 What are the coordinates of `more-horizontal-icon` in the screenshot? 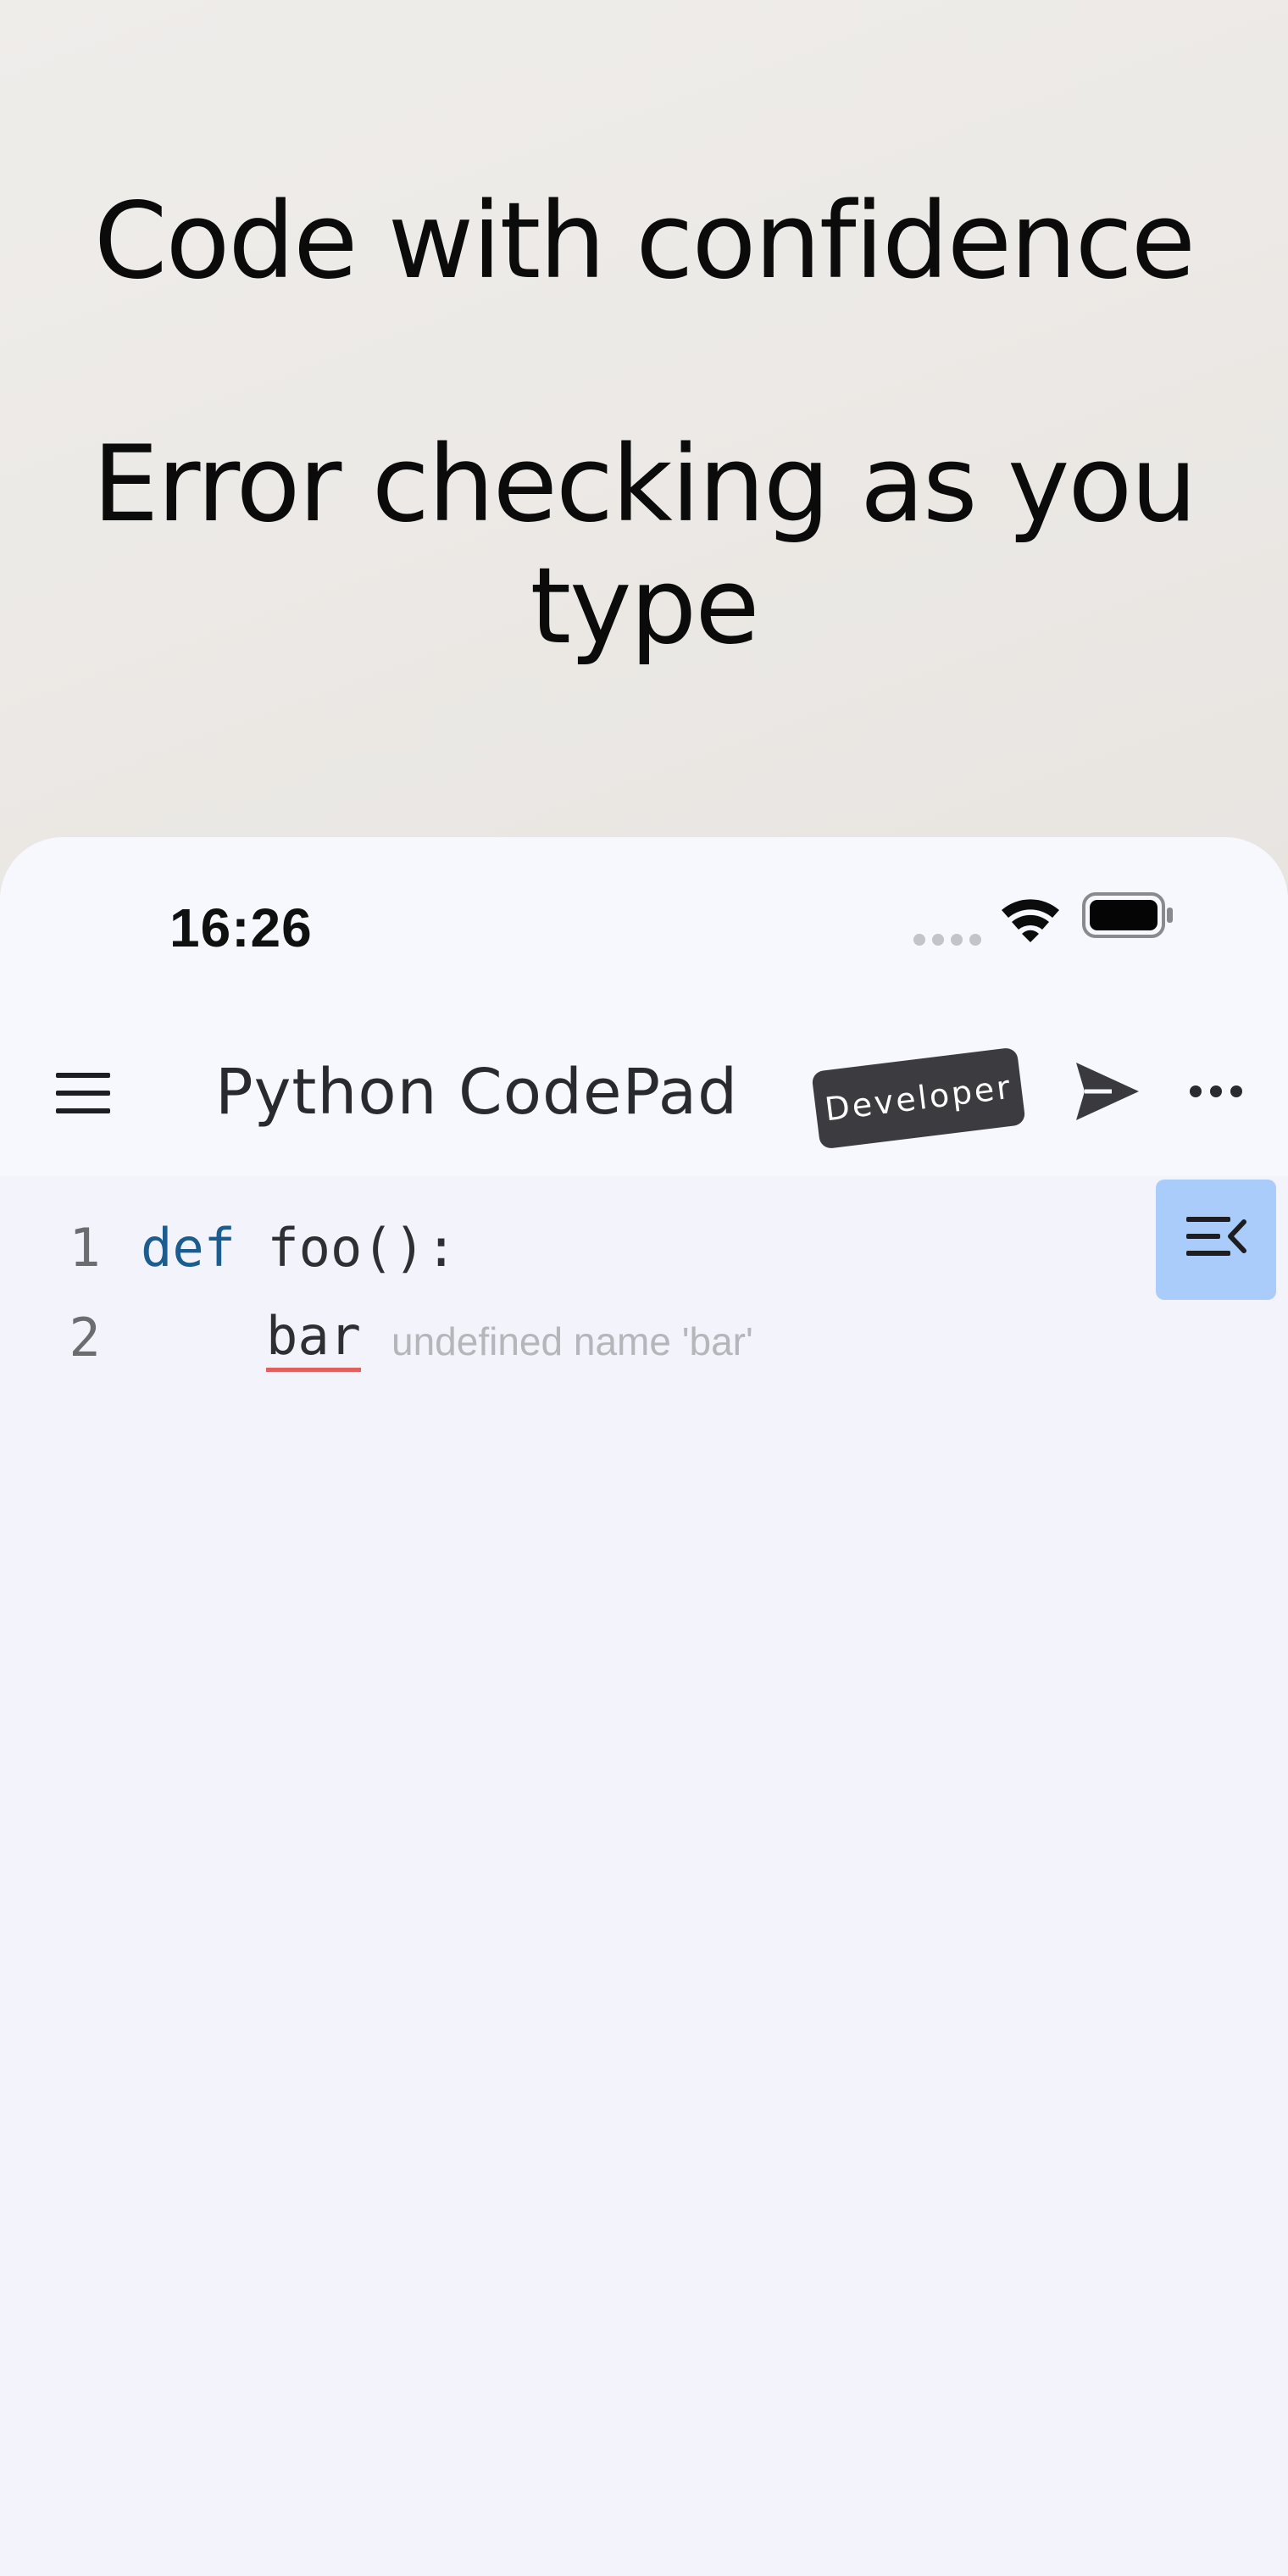 It's located at (1216, 1091).